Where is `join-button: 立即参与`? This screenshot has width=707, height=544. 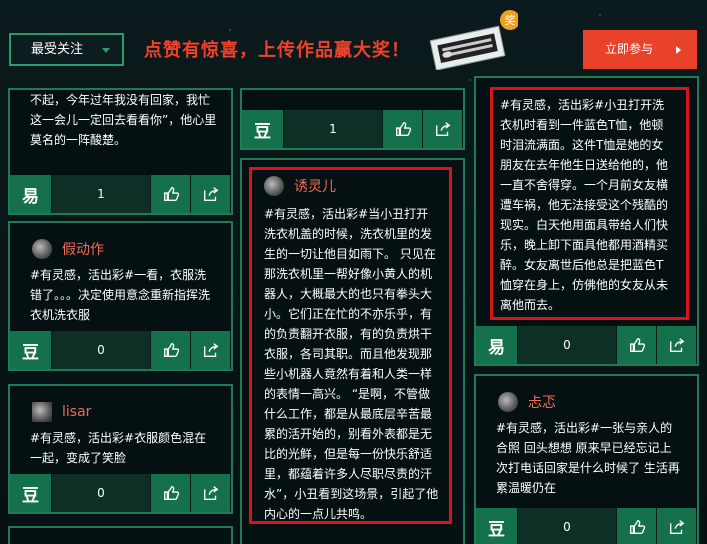
join-button: 立即参与 is located at coordinates (640, 49).